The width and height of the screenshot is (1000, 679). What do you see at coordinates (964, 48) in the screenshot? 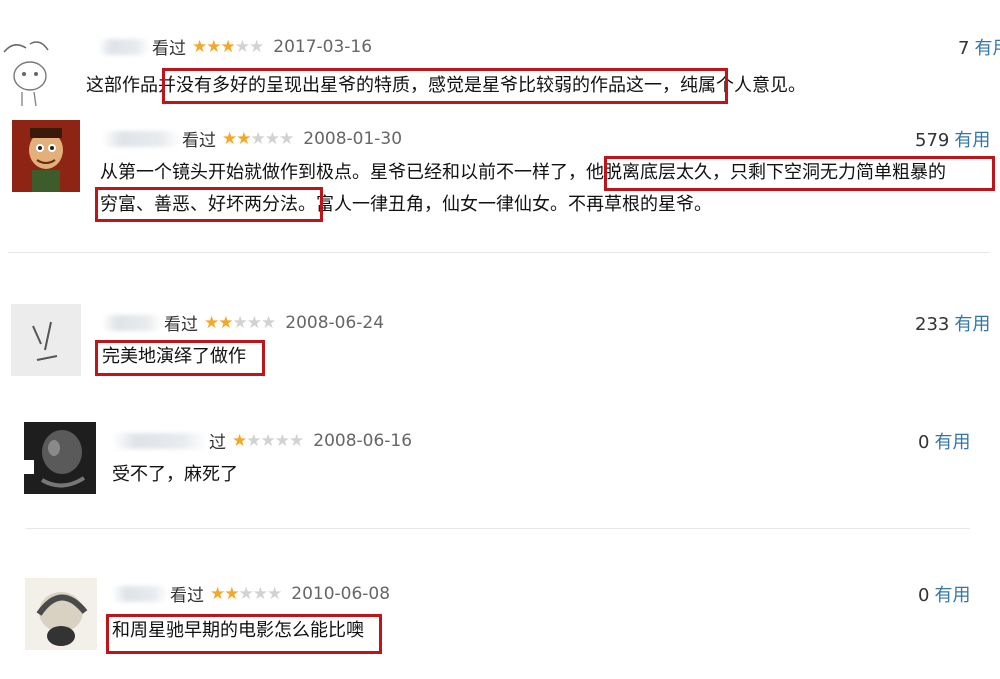
I see `vote-count: 7` at bounding box center [964, 48].